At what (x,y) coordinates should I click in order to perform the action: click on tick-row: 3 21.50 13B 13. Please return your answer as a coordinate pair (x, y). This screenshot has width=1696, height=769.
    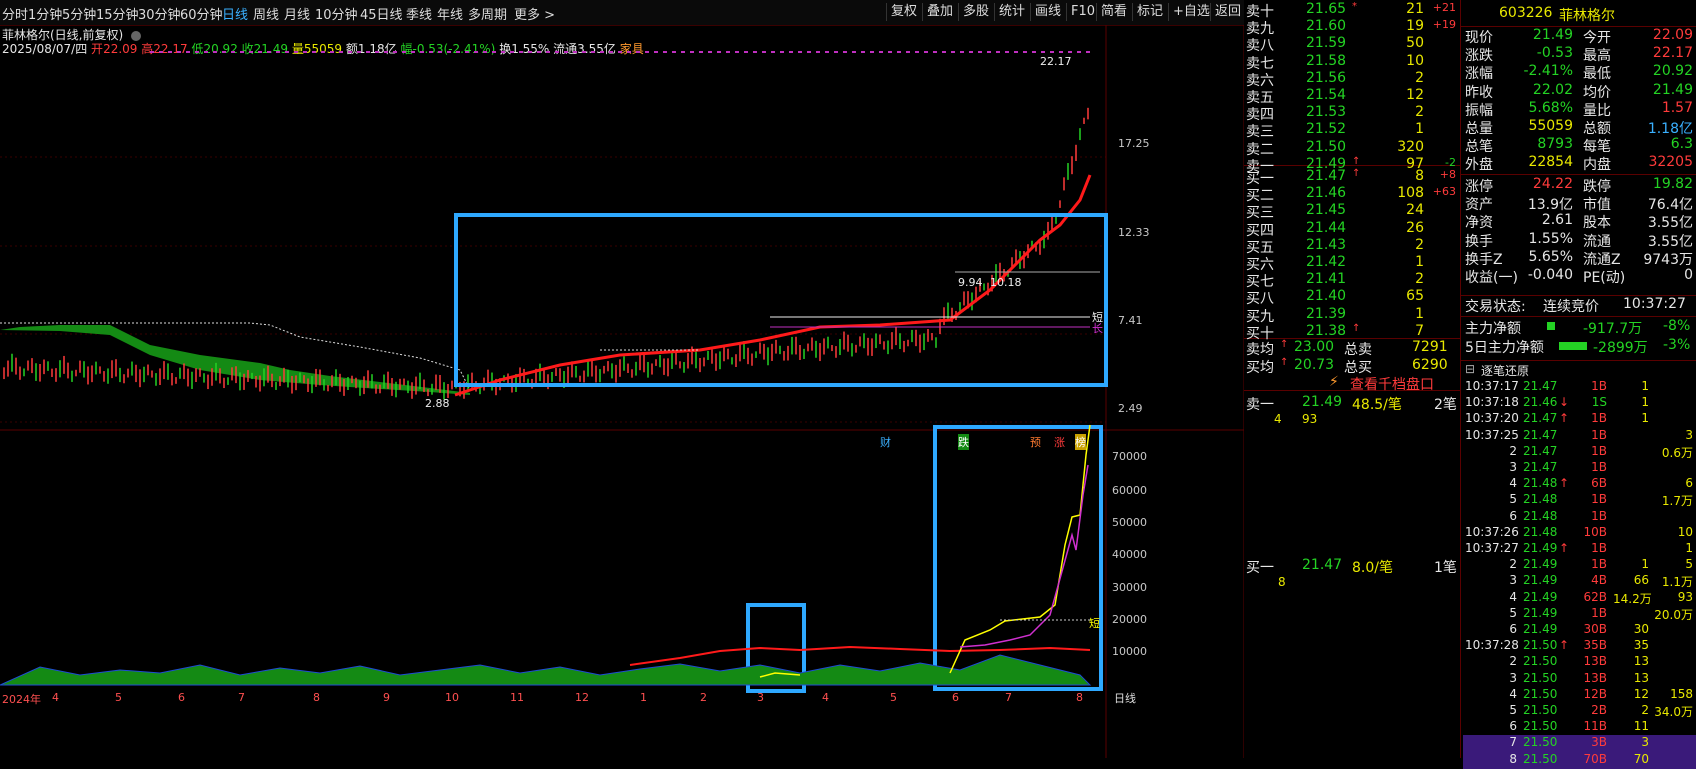
    Looking at the image, I should click on (1579, 679).